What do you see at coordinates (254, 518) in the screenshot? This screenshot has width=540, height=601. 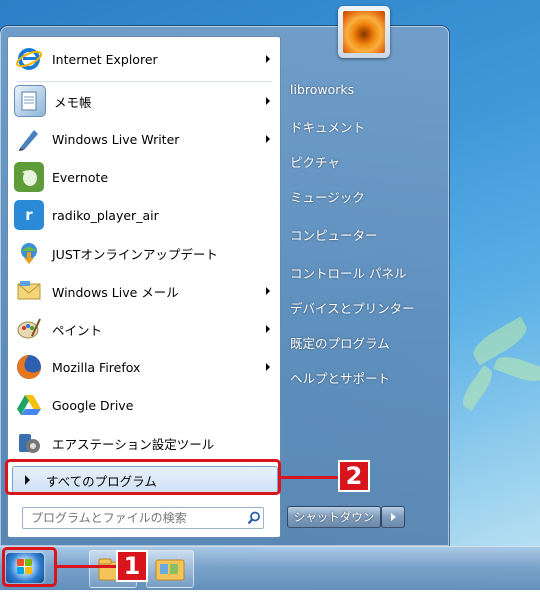 I see `search-icon` at bounding box center [254, 518].